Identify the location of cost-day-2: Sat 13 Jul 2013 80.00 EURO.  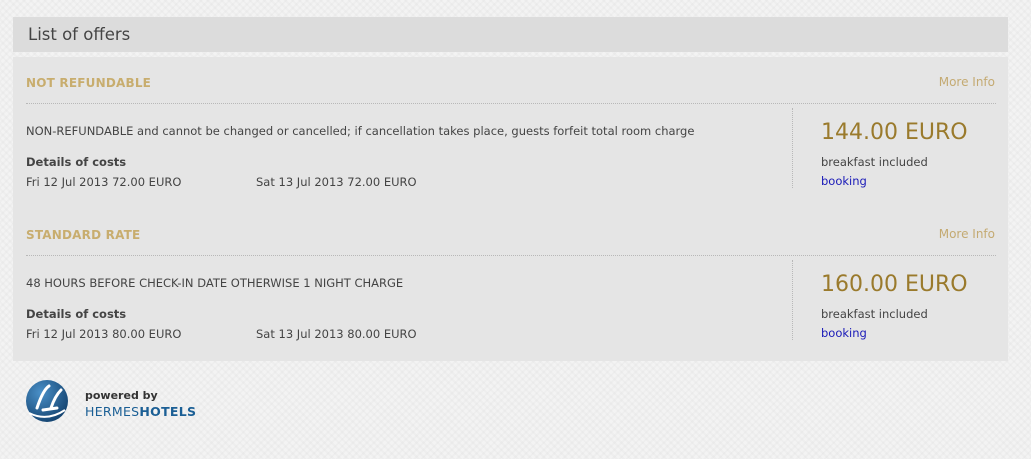
(336, 334).